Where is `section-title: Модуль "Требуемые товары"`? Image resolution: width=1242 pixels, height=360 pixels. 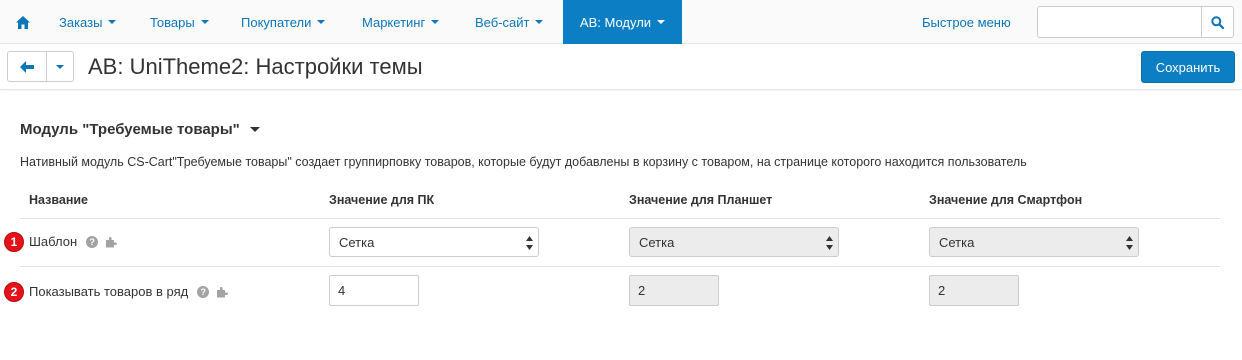
section-title: Модуль "Требуемые товары" is located at coordinates (130, 129).